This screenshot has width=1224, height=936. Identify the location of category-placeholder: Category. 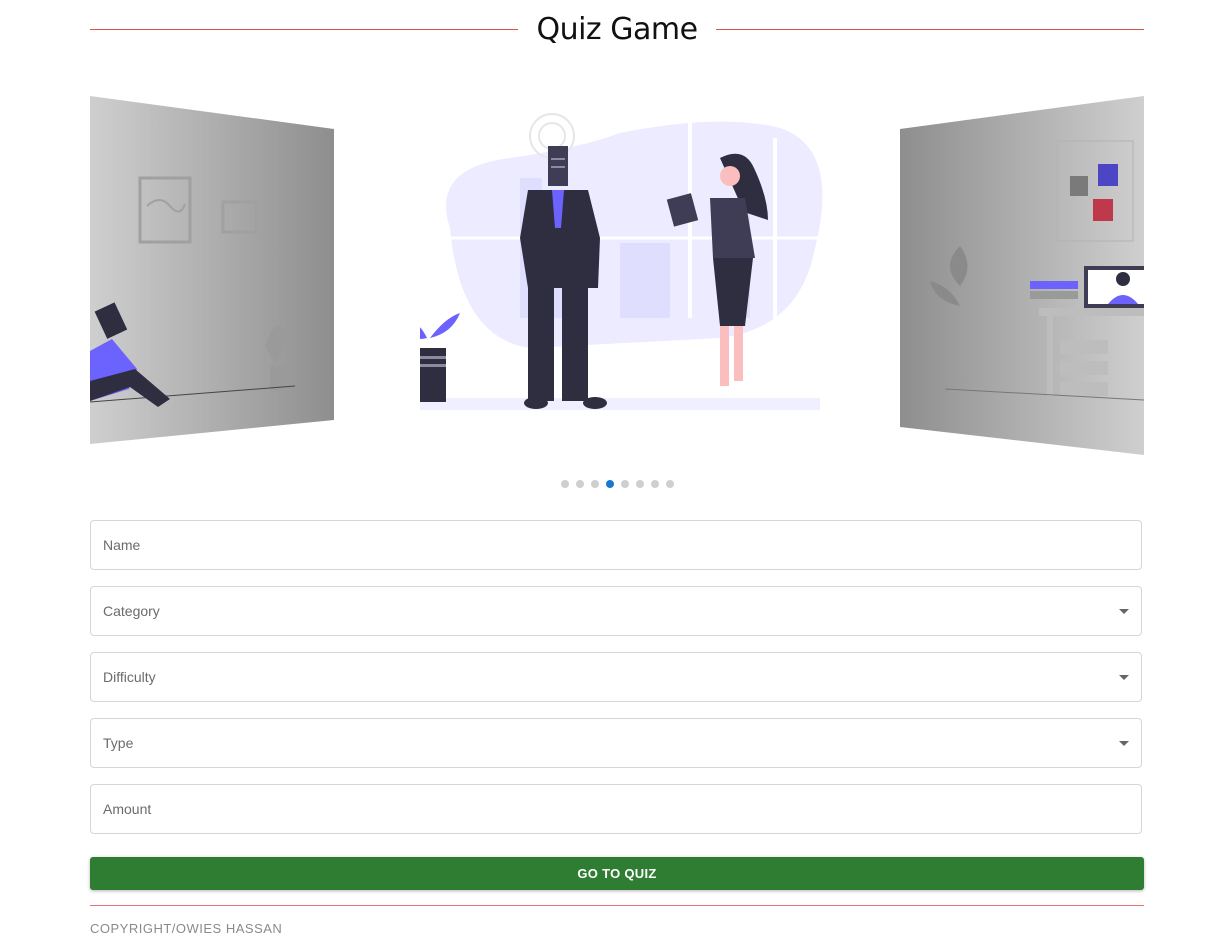
(131, 611).